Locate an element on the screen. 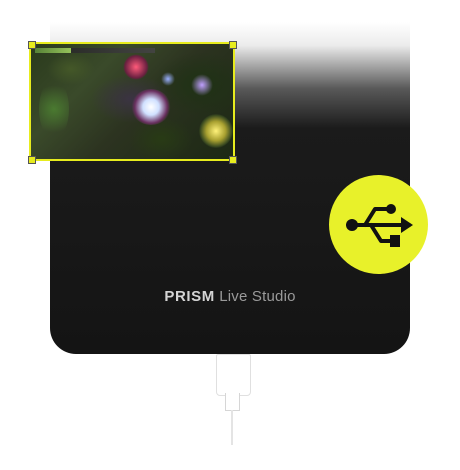 This screenshot has height=470, width=460. brand-name-light: Live Studio is located at coordinates (257, 296).